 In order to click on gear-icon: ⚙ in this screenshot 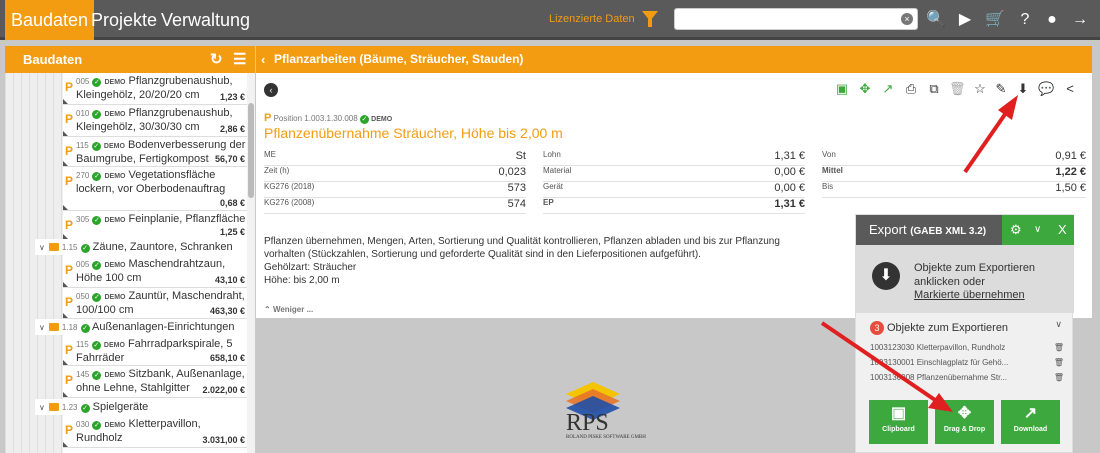, I will do `click(1016, 230)`.